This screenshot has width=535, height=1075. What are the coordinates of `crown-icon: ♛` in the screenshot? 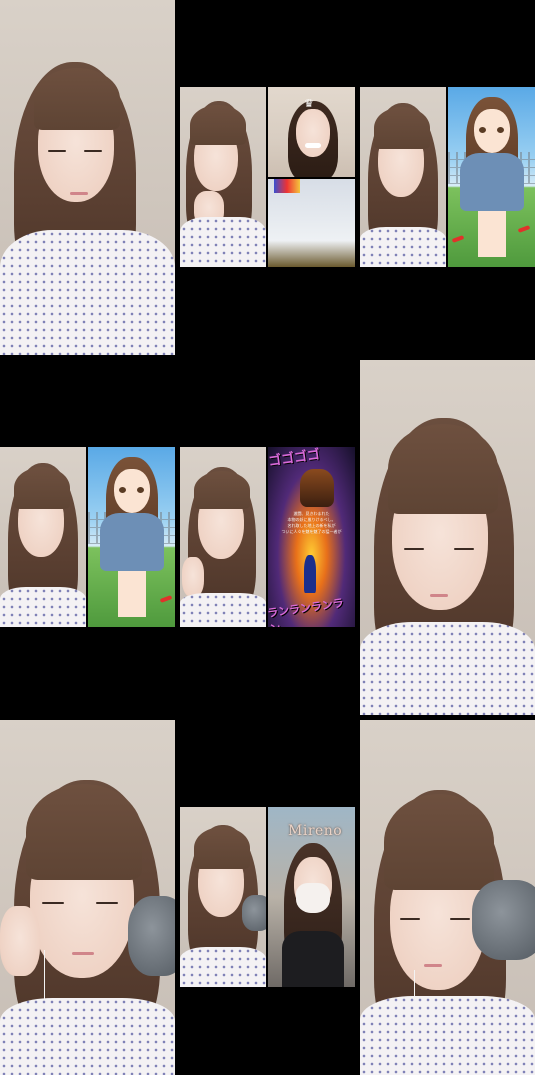 It's located at (309, 103).